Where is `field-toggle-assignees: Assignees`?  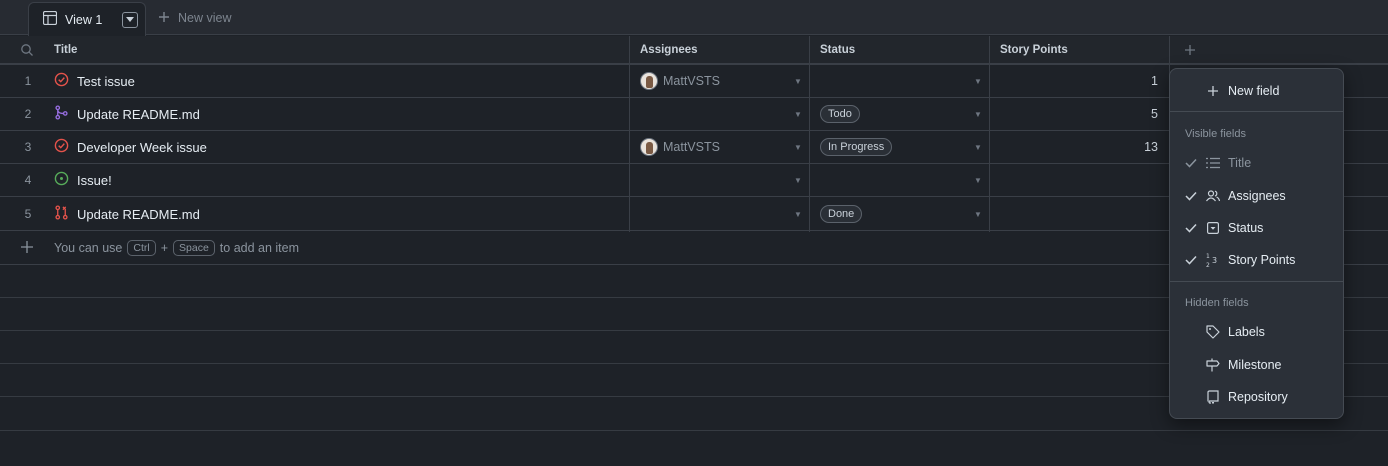 field-toggle-assignees: Assignees is located at coordinates (1256, 196).